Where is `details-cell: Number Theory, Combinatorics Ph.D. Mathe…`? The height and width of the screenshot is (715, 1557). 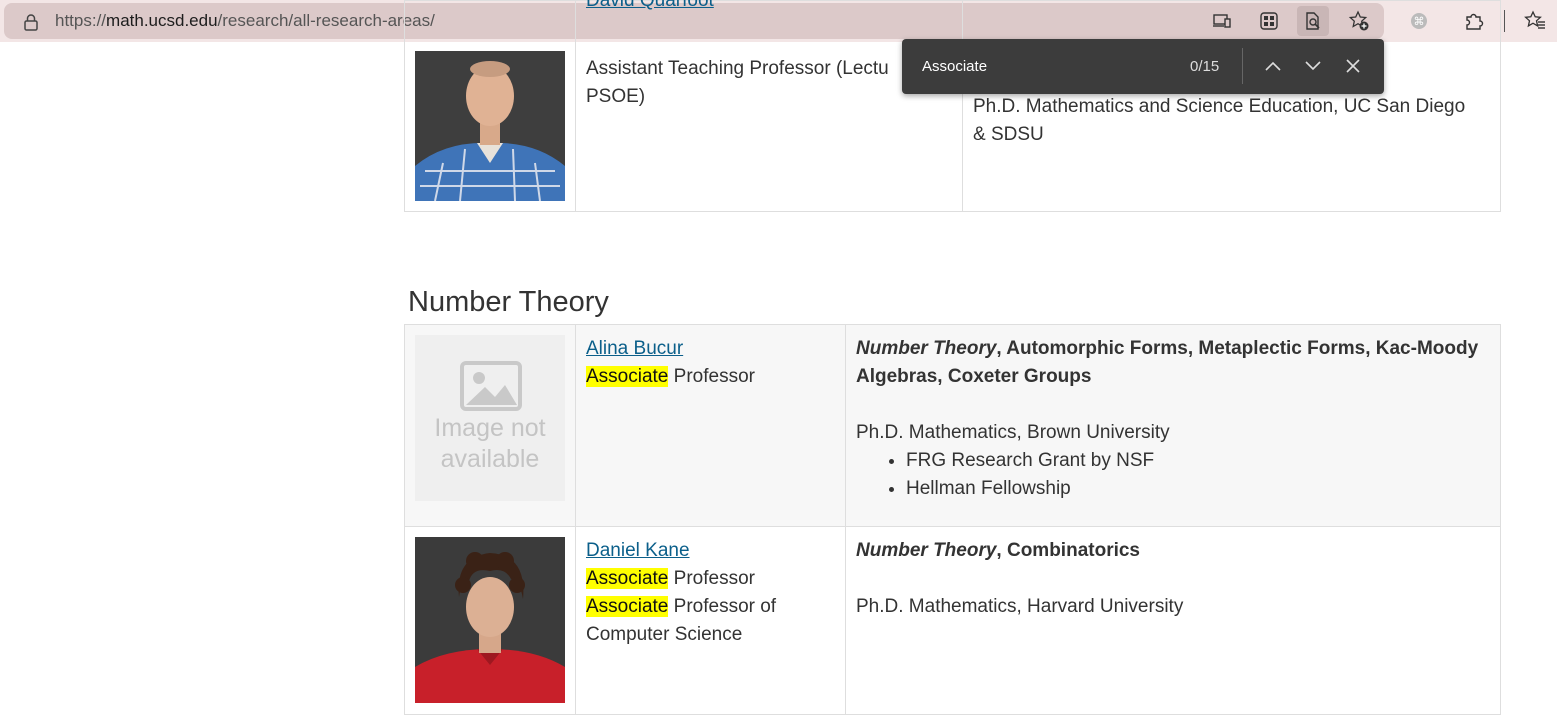 details-cell: Number Theory, Combinatorics Ph.D. Mathe… is located at coordinates (1173, 620).